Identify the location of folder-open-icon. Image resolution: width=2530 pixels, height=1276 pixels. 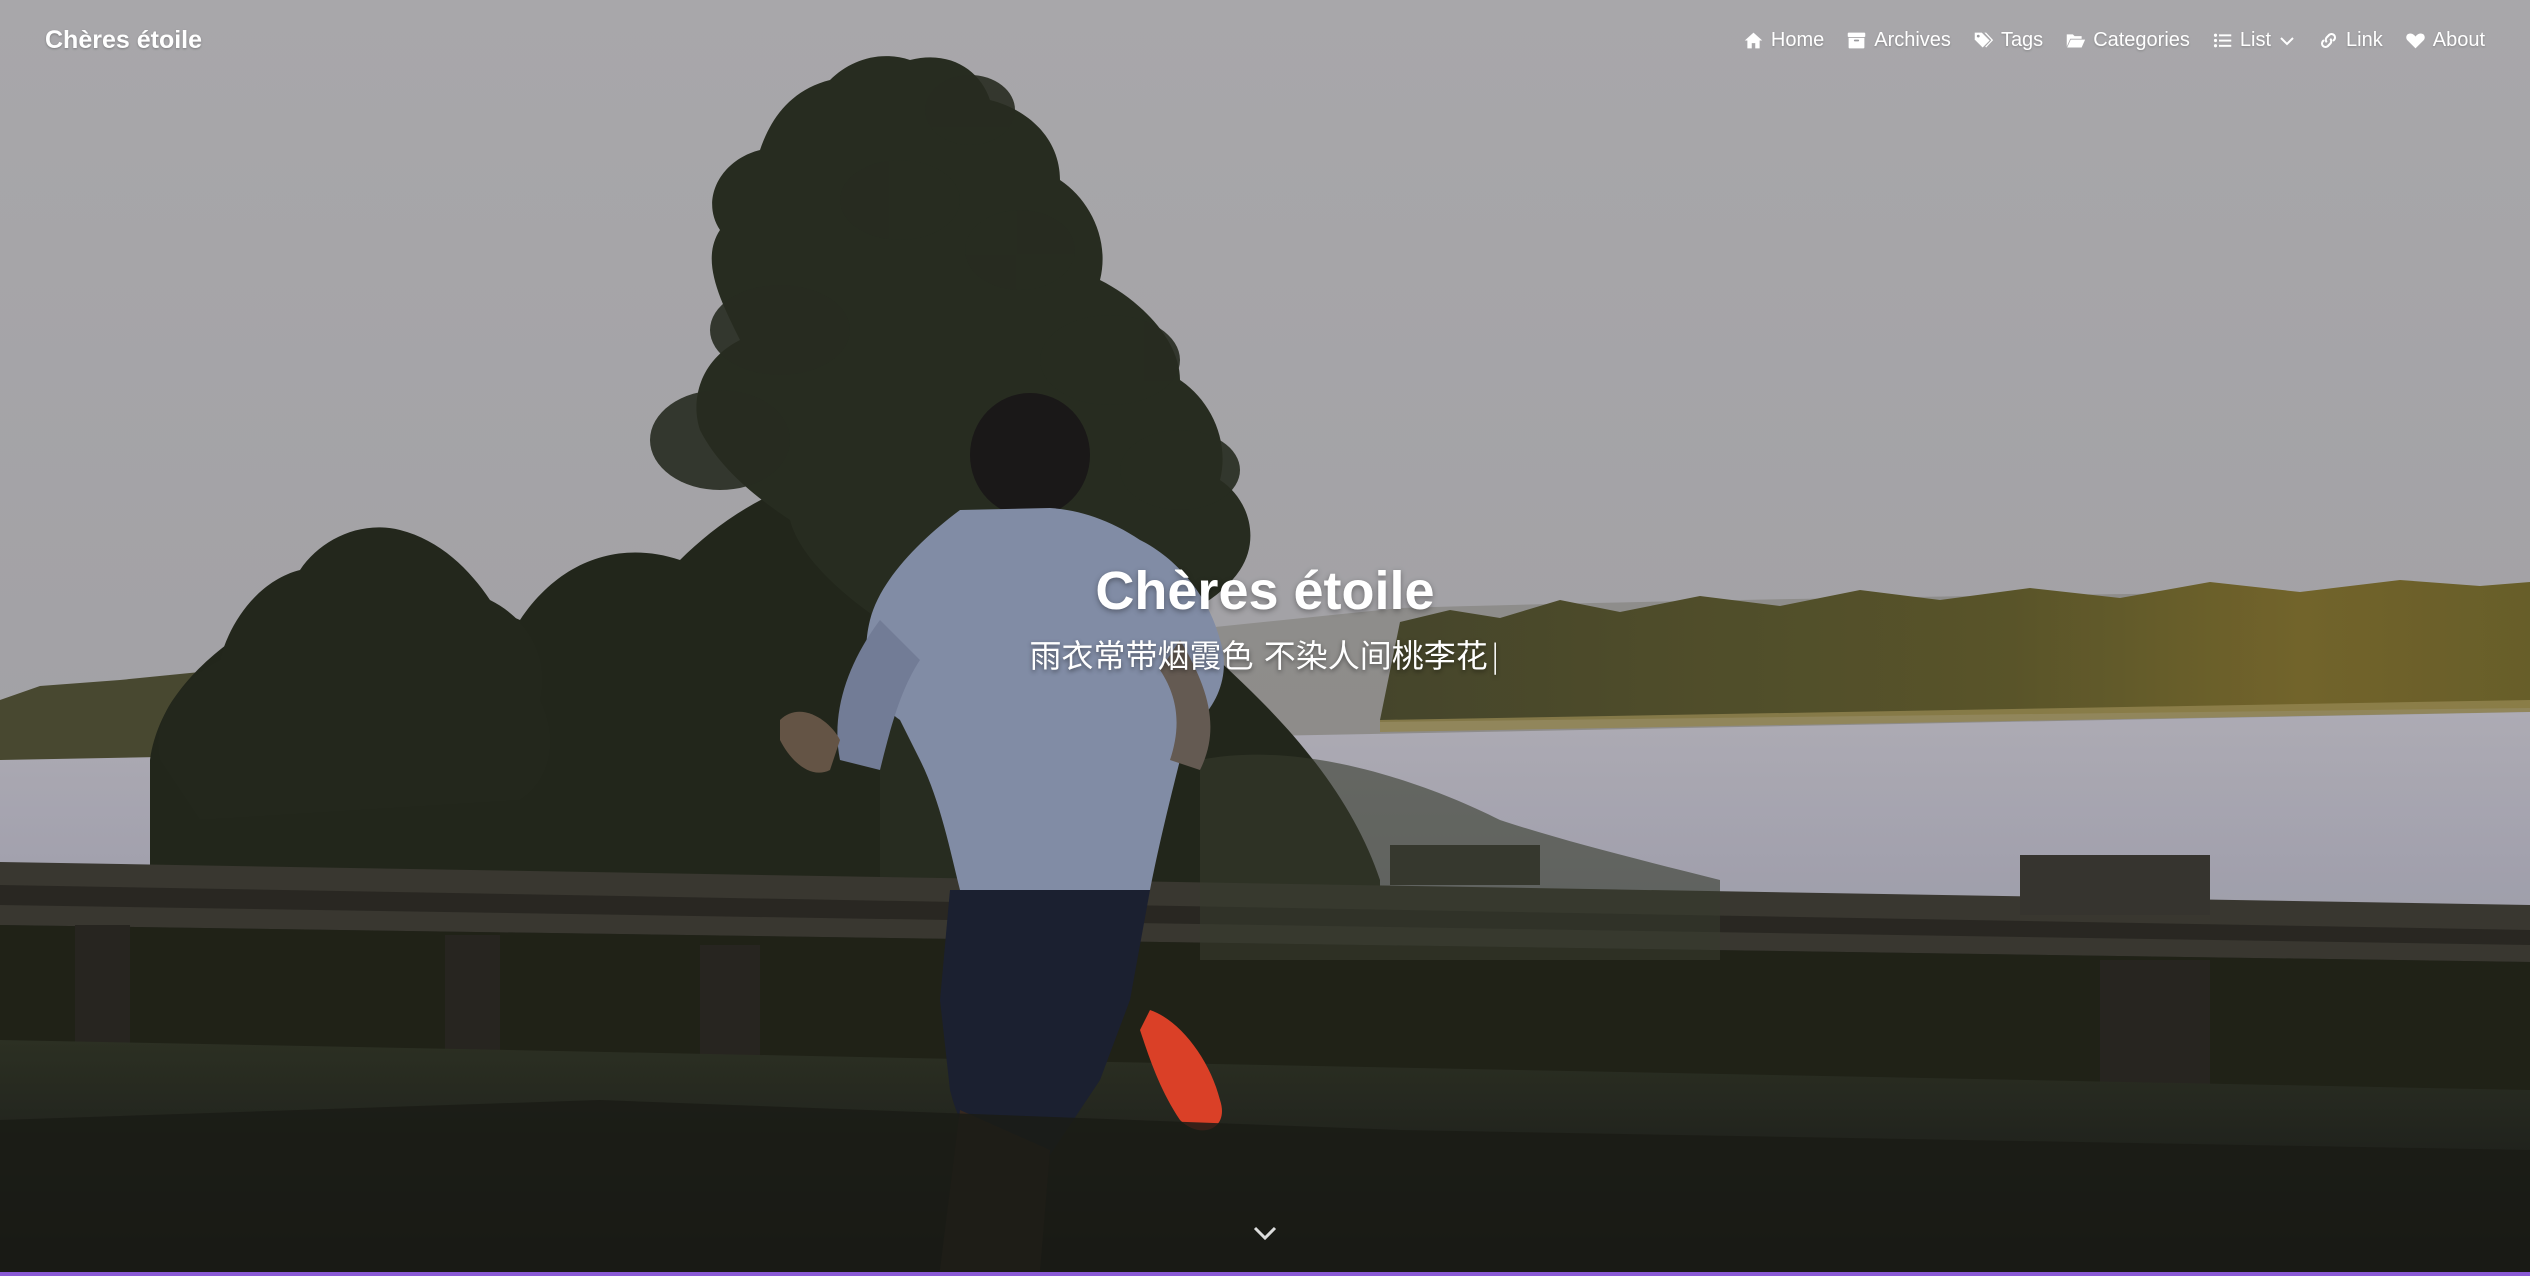
(2075, 40).